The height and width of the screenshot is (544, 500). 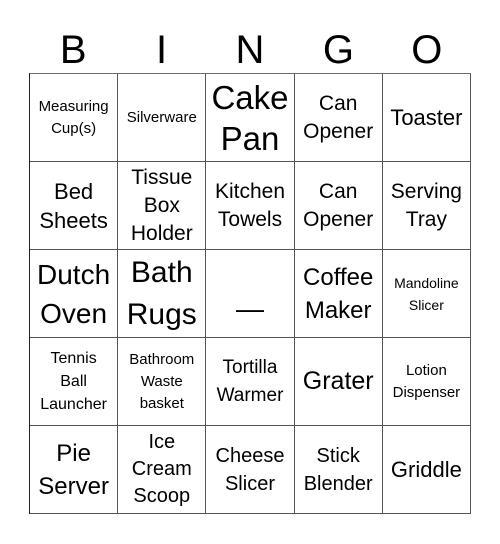 I want to click on bingo-cell: Cake Pan, so click(x=250, y=118).